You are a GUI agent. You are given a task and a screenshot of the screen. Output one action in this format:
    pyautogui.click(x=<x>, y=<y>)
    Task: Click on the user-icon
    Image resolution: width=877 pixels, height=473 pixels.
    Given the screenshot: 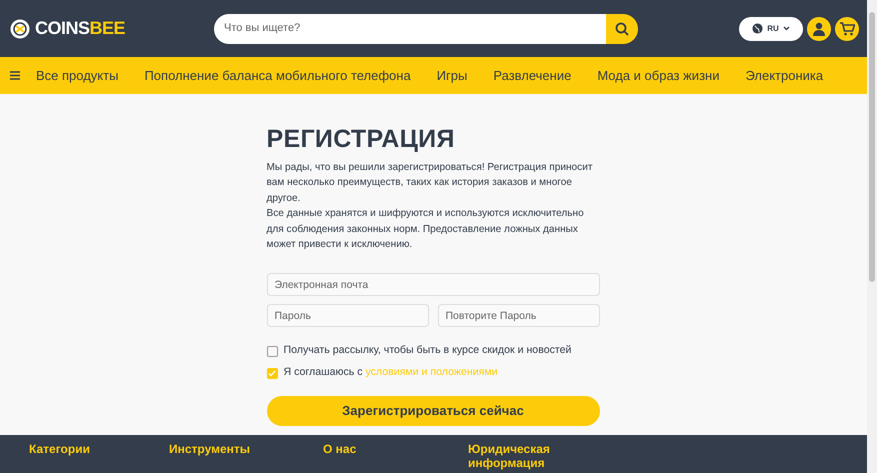 What is the action you would take?
    pyautogui.click(x=819, y=29)
    